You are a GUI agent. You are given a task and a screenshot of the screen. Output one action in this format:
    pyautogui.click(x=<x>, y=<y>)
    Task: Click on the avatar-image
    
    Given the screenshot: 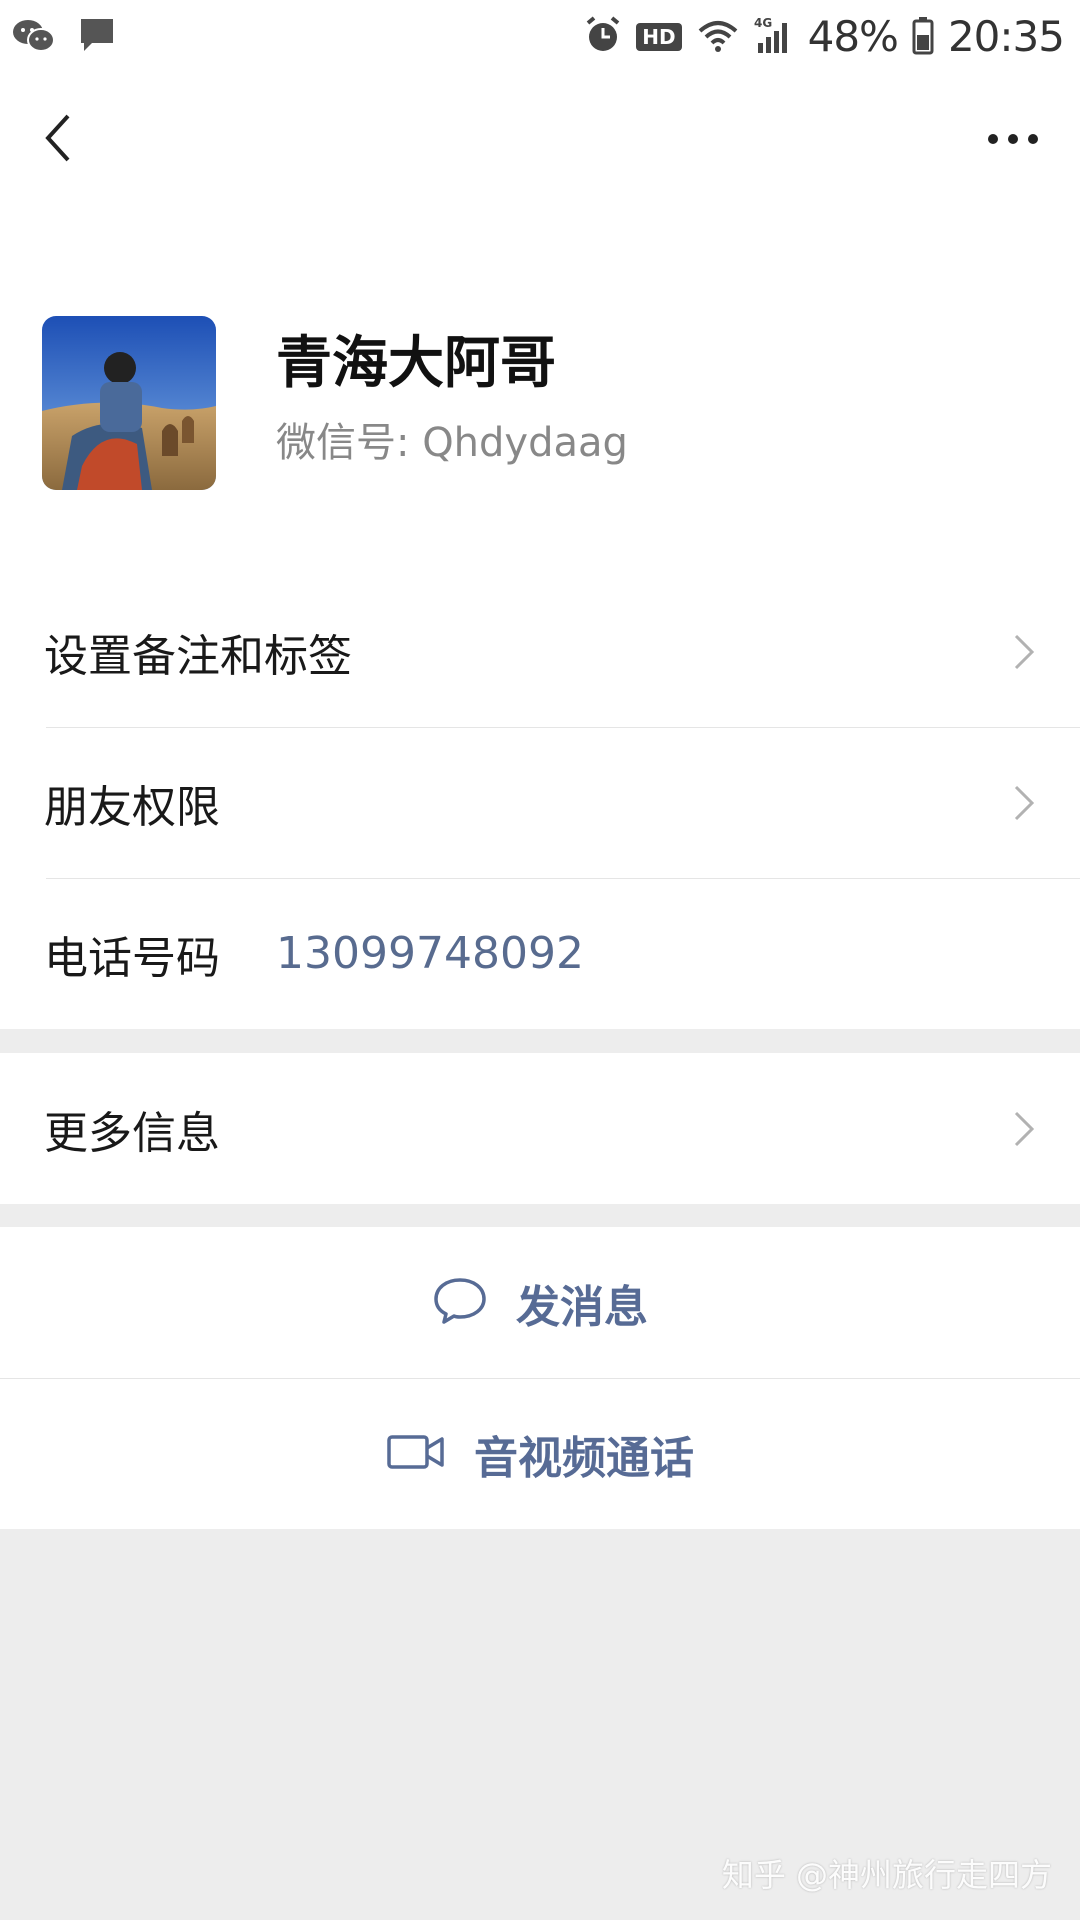 What is the action you would take?
    pyautogui.click(x=129, y=403)
    